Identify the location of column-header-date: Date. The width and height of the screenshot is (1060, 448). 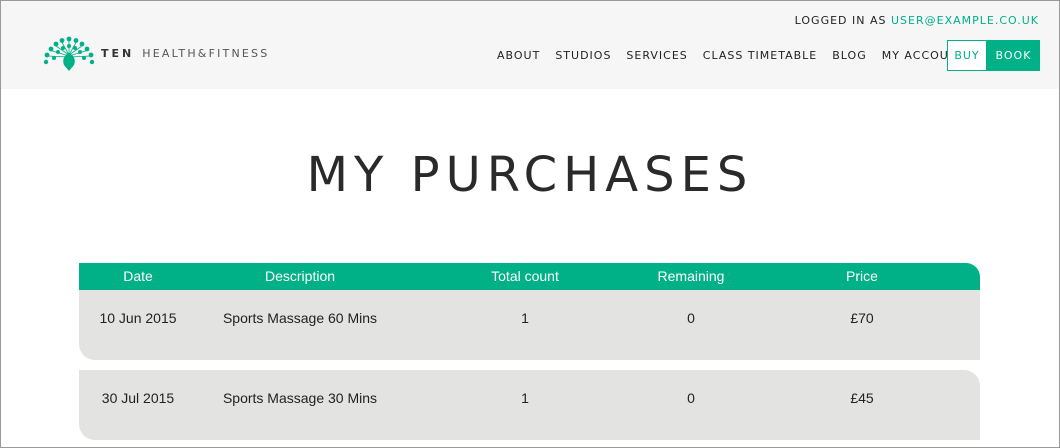
(138, 276).